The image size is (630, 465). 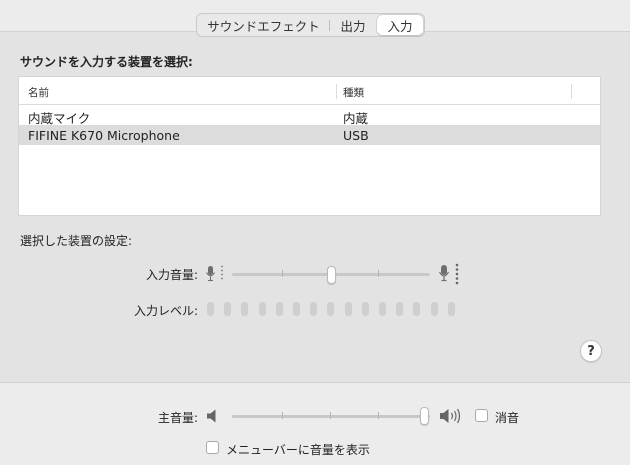 What do you see at coordinates (263, 25) in the screenshot?
I see `tab-sound-effects: サウンドエフェクト` at bounding box center [263, 25].